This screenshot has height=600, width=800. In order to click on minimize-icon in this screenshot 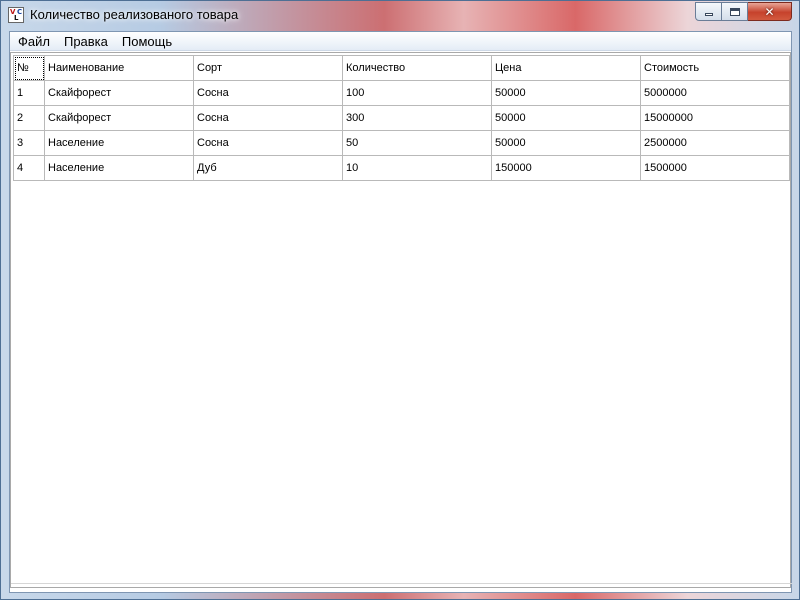, I will do `click(708, 14)`.